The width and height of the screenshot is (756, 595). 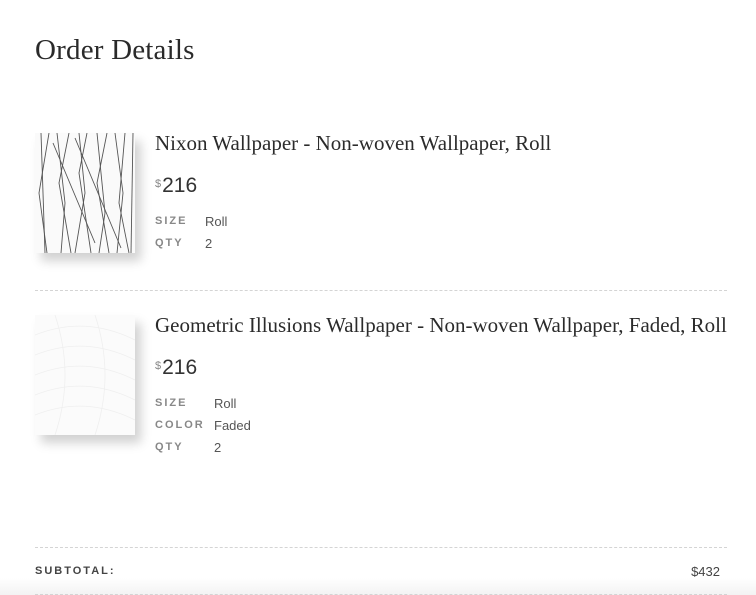 I want to click on item-attributes: SIZE Roll QTY 2, so click(x=441, y=232).